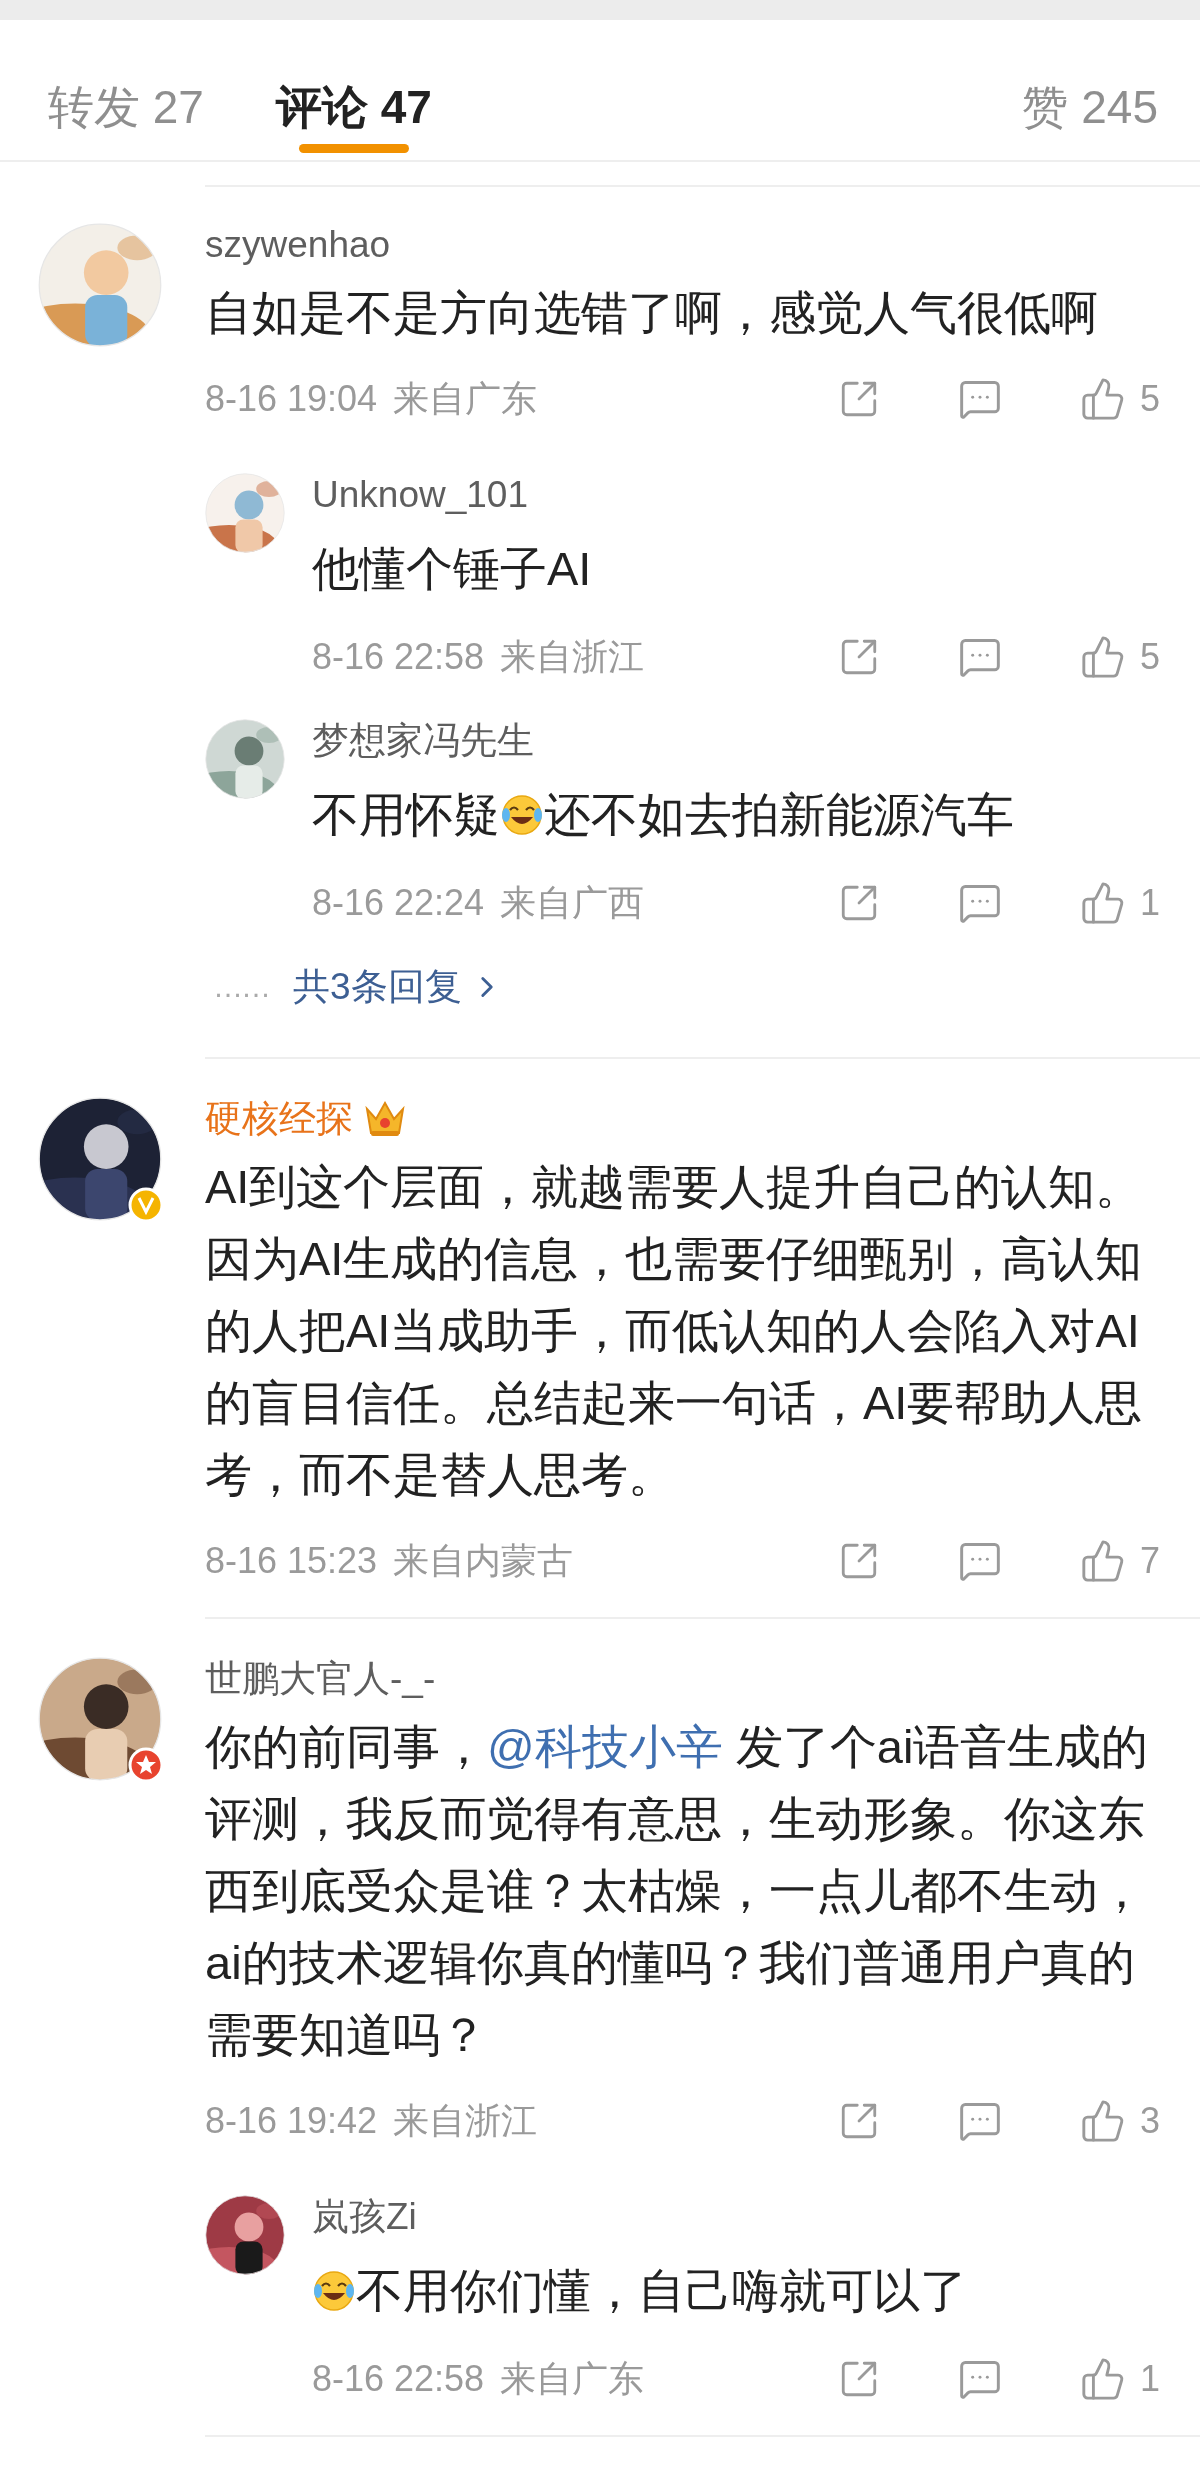 Image resolution: width=1200 pixels, height=2483 pixels. I want to click on comment-time: 8-16 19:04, so click(291, 399).